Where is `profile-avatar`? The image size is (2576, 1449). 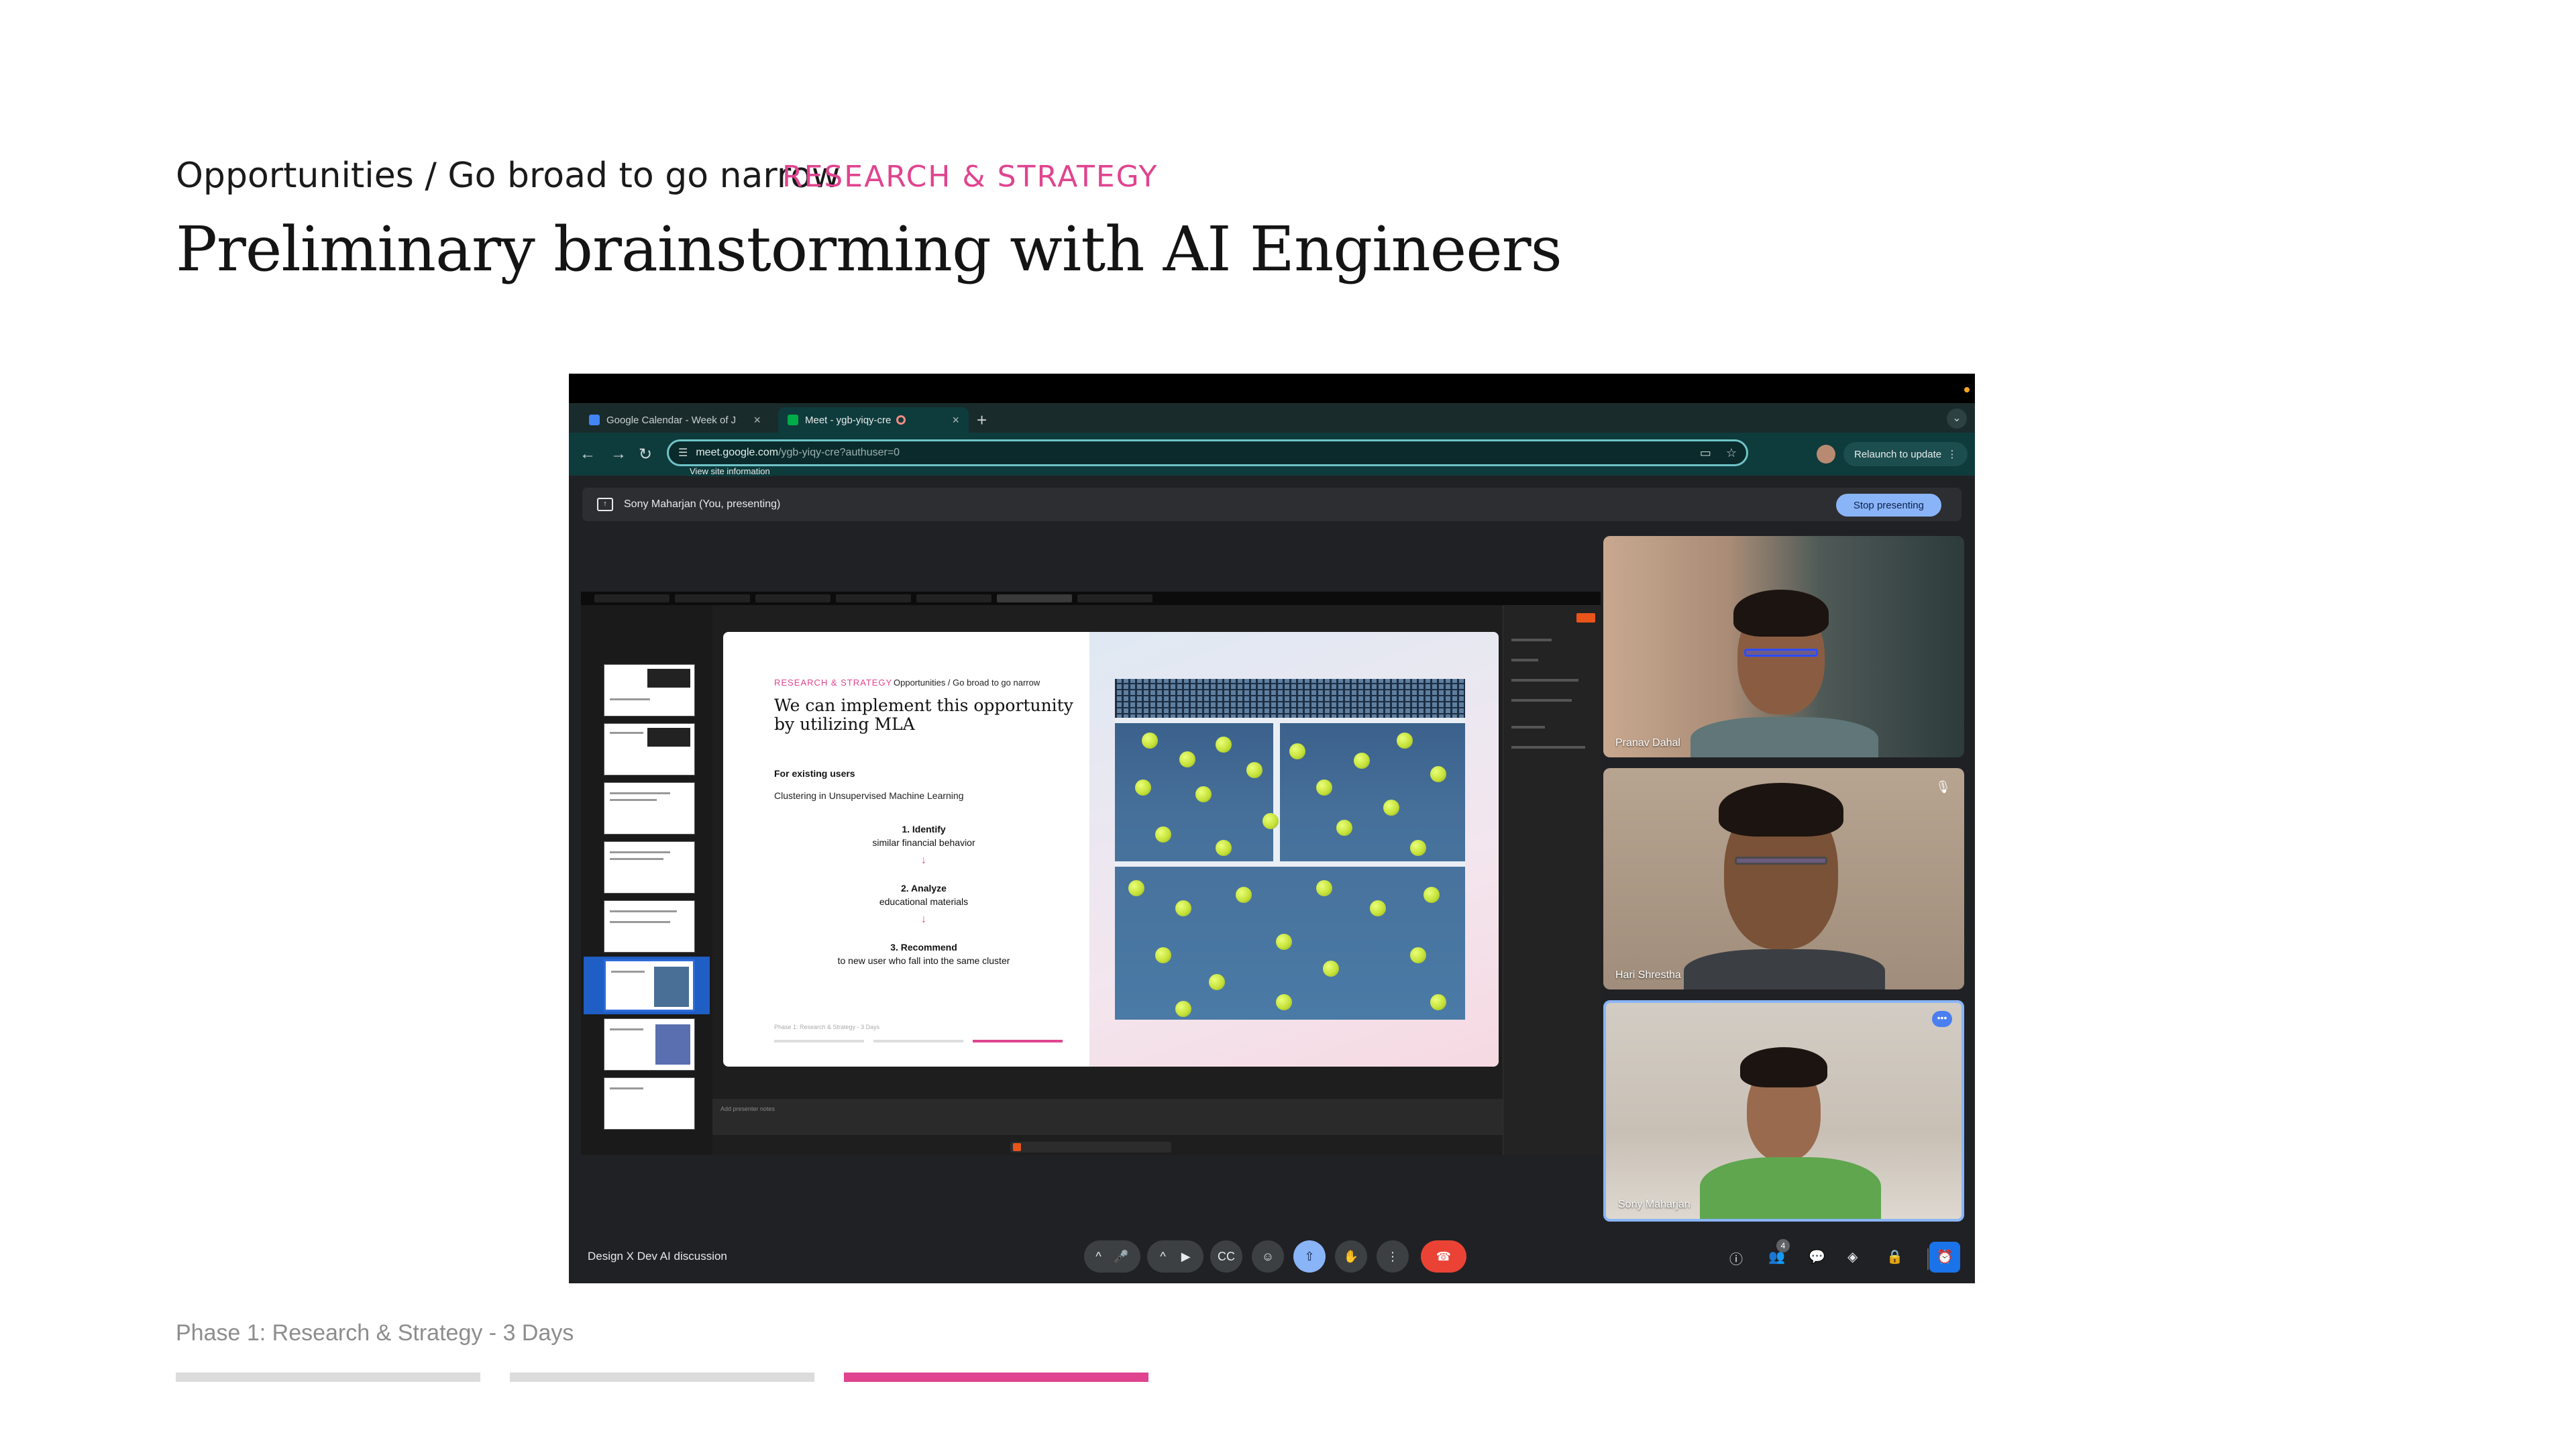 profile-avatar is located at coordinates (1826, 454).